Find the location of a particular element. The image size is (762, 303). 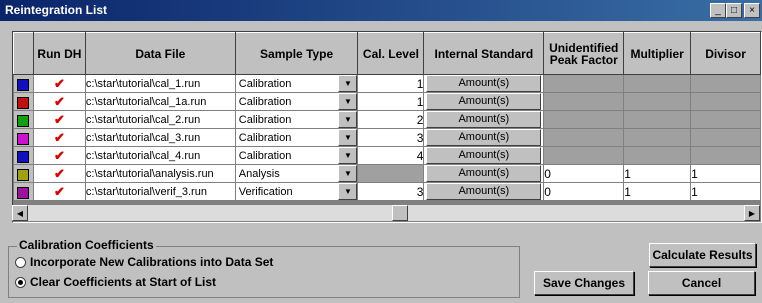

cal-level-cell: 4 is located at coordinates (391, 155).